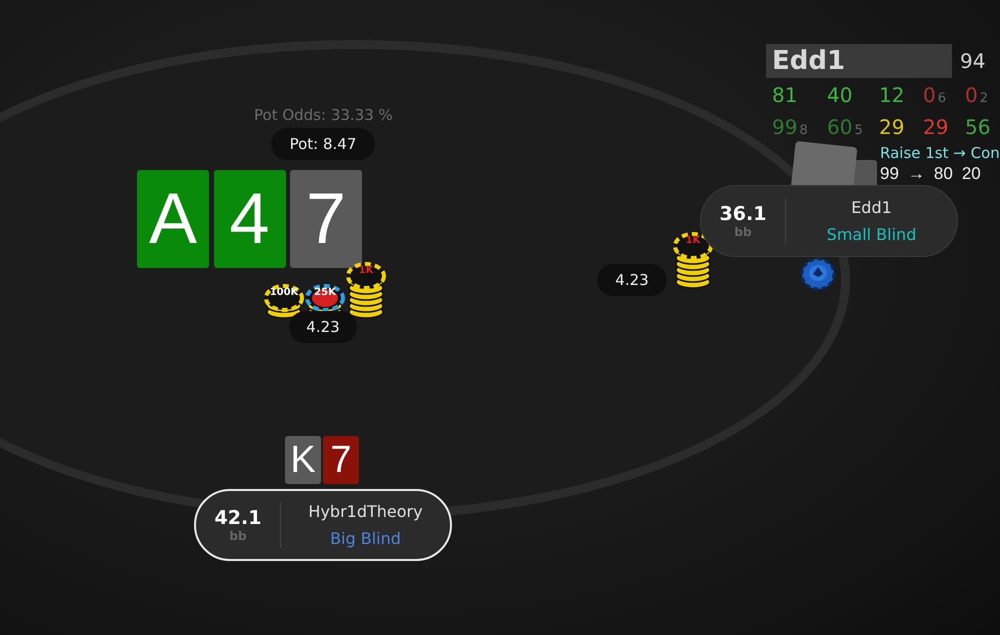 The image size is (1000, 635). What do you see at coordinates (743, 214) in the screenshot?
I see `stack-size: 36.1` at bounding box center [743, 214].